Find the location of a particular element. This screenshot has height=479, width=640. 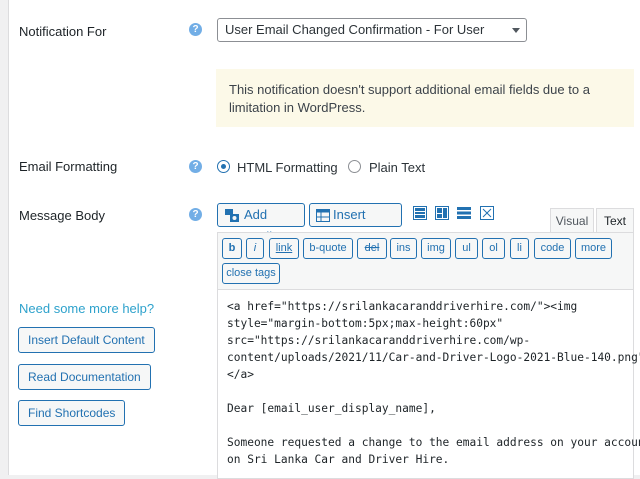

media-icon is located at coordinates (232, 215).